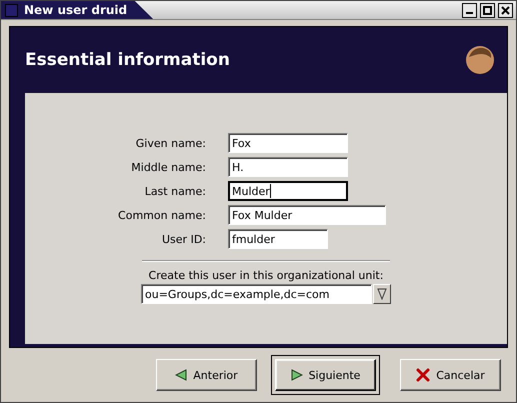 This screenshot has width=517, height=403. Describe the element at coordinates (278, 239) in the screenshot. I see `text-field: fmulder` at that location.